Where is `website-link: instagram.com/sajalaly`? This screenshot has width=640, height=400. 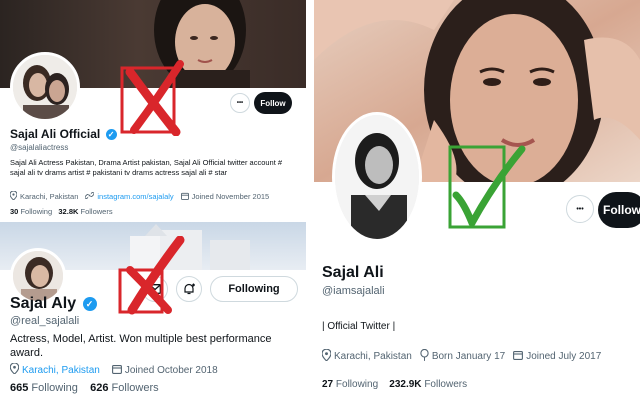
website-link: instagram.com/sajalaly is located at coordinates (135, 196).